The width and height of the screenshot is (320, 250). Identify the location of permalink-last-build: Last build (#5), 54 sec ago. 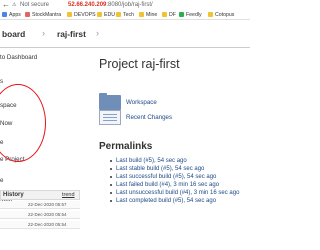
(151, 161).